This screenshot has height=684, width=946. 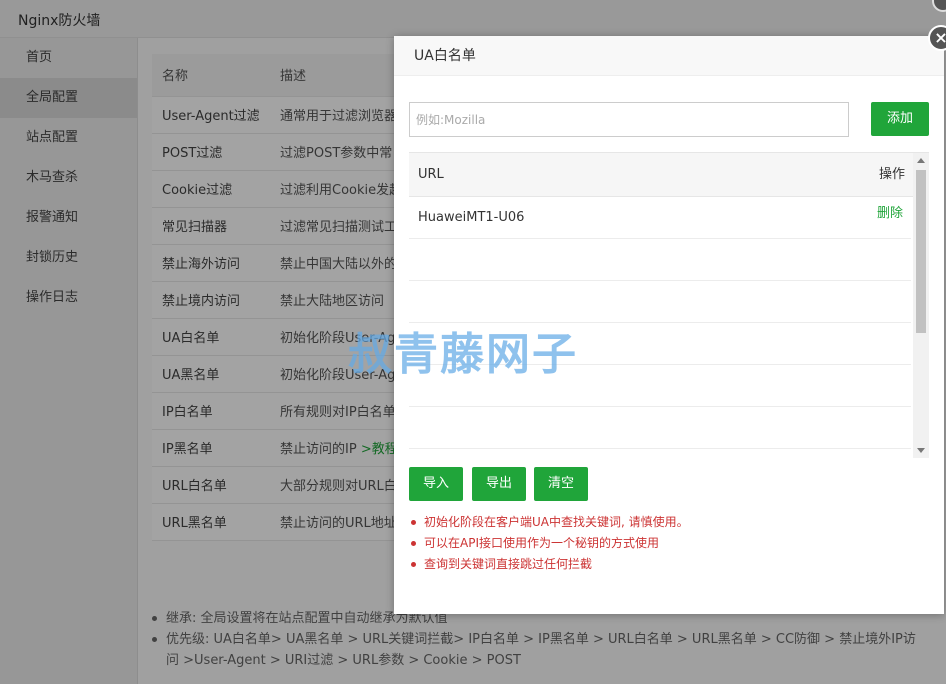 What do you see at coordinates (549, 564) in the screenshot?
I see `tip-item: 查询到关键词直接跳过任何拦截` at bounding box center [549, 564].